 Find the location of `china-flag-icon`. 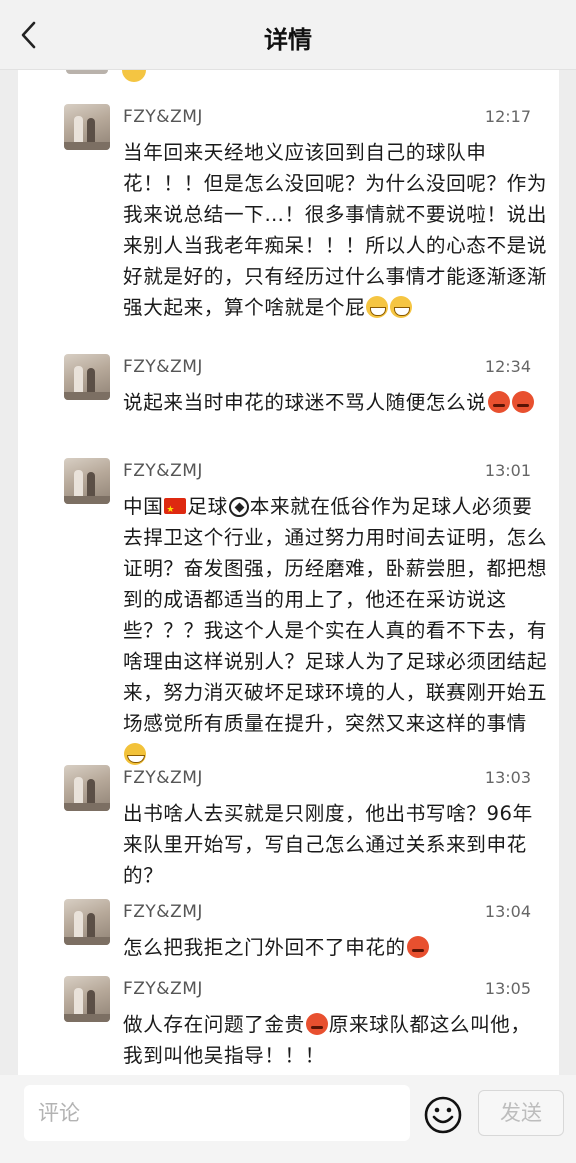

china-flag-icon is located at coordinates (175, 510).